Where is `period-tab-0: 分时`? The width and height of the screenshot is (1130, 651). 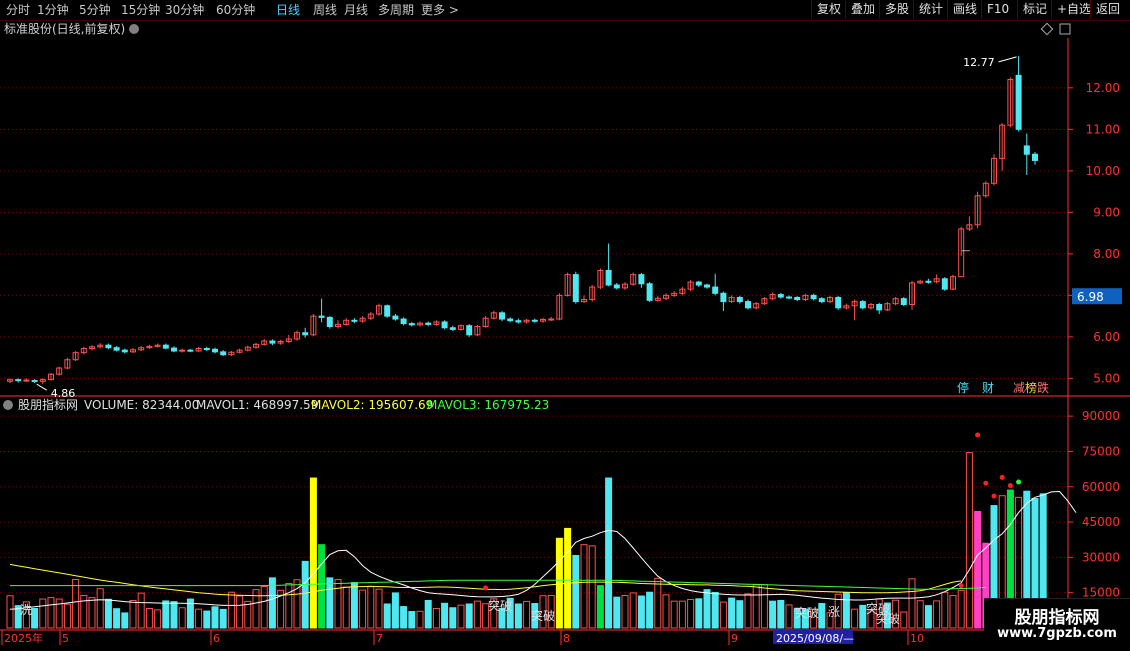 period-tab-0: 分时 is located at coordinates (18, 10).